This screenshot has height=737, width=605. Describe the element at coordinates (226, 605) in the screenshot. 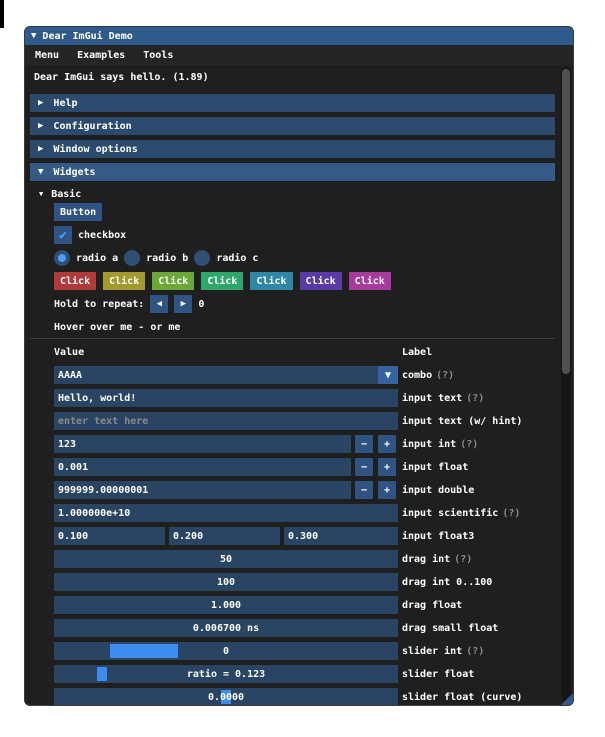

I see `drag-float-field: 1.000` at that location.